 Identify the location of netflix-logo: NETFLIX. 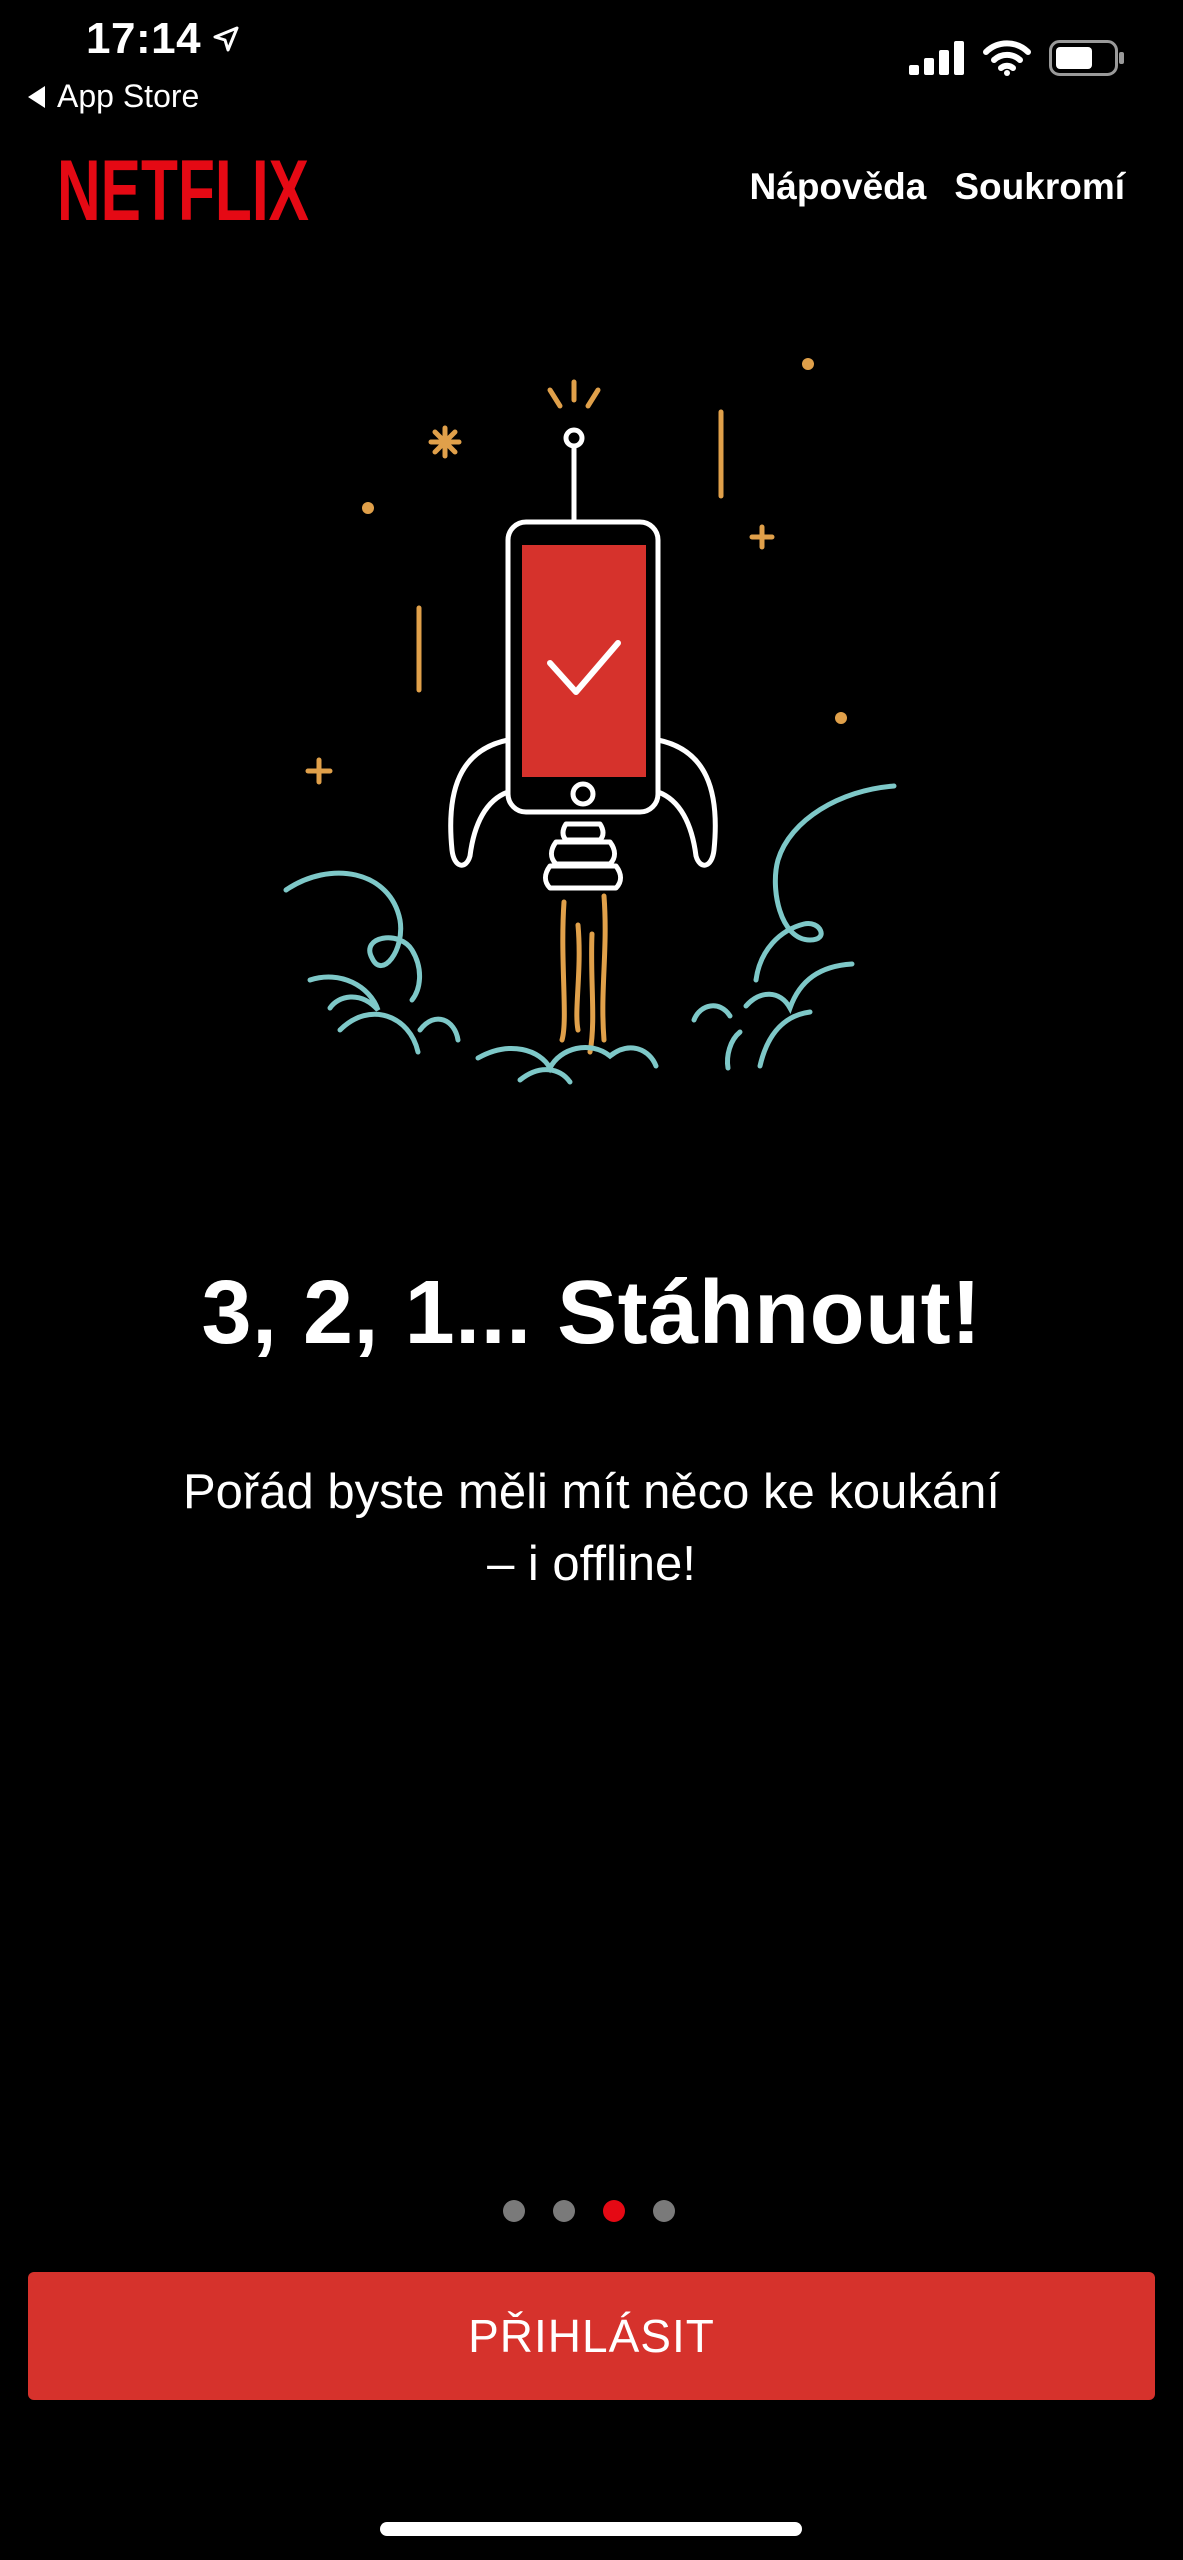
(183, 189).